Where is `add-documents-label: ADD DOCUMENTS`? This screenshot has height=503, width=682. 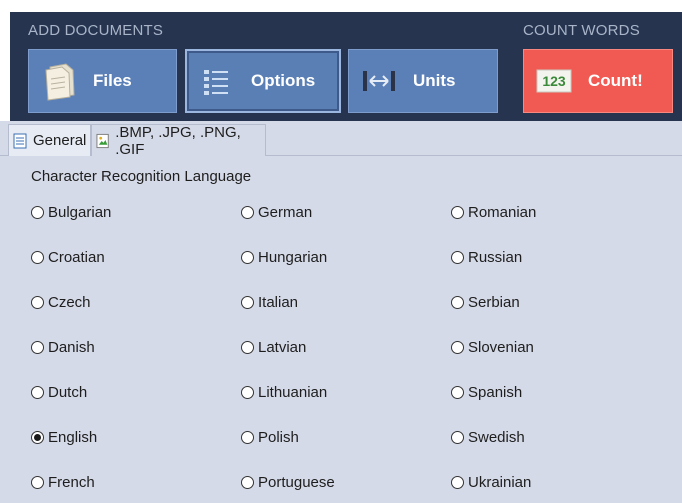
add-documents-label: ADD DOCUMENTS is located at coordinates (96, 30).